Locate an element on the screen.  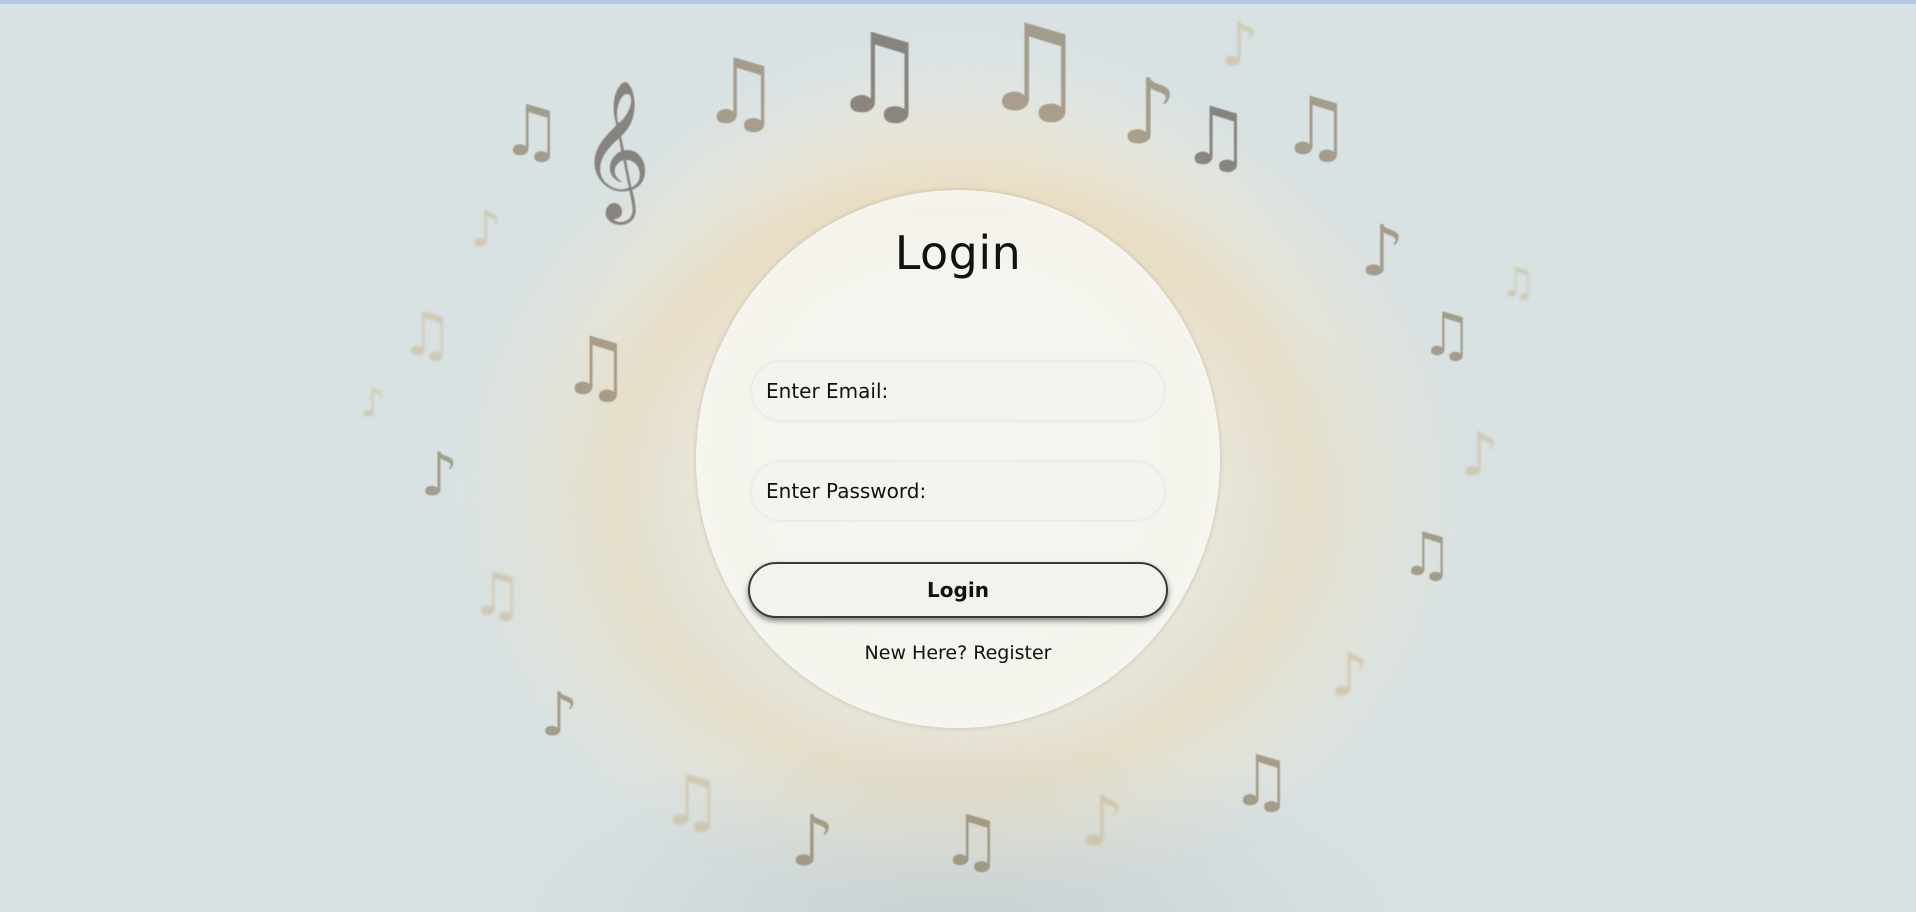
register-prompt: New Here? Register is located at coordinates (958, 653).